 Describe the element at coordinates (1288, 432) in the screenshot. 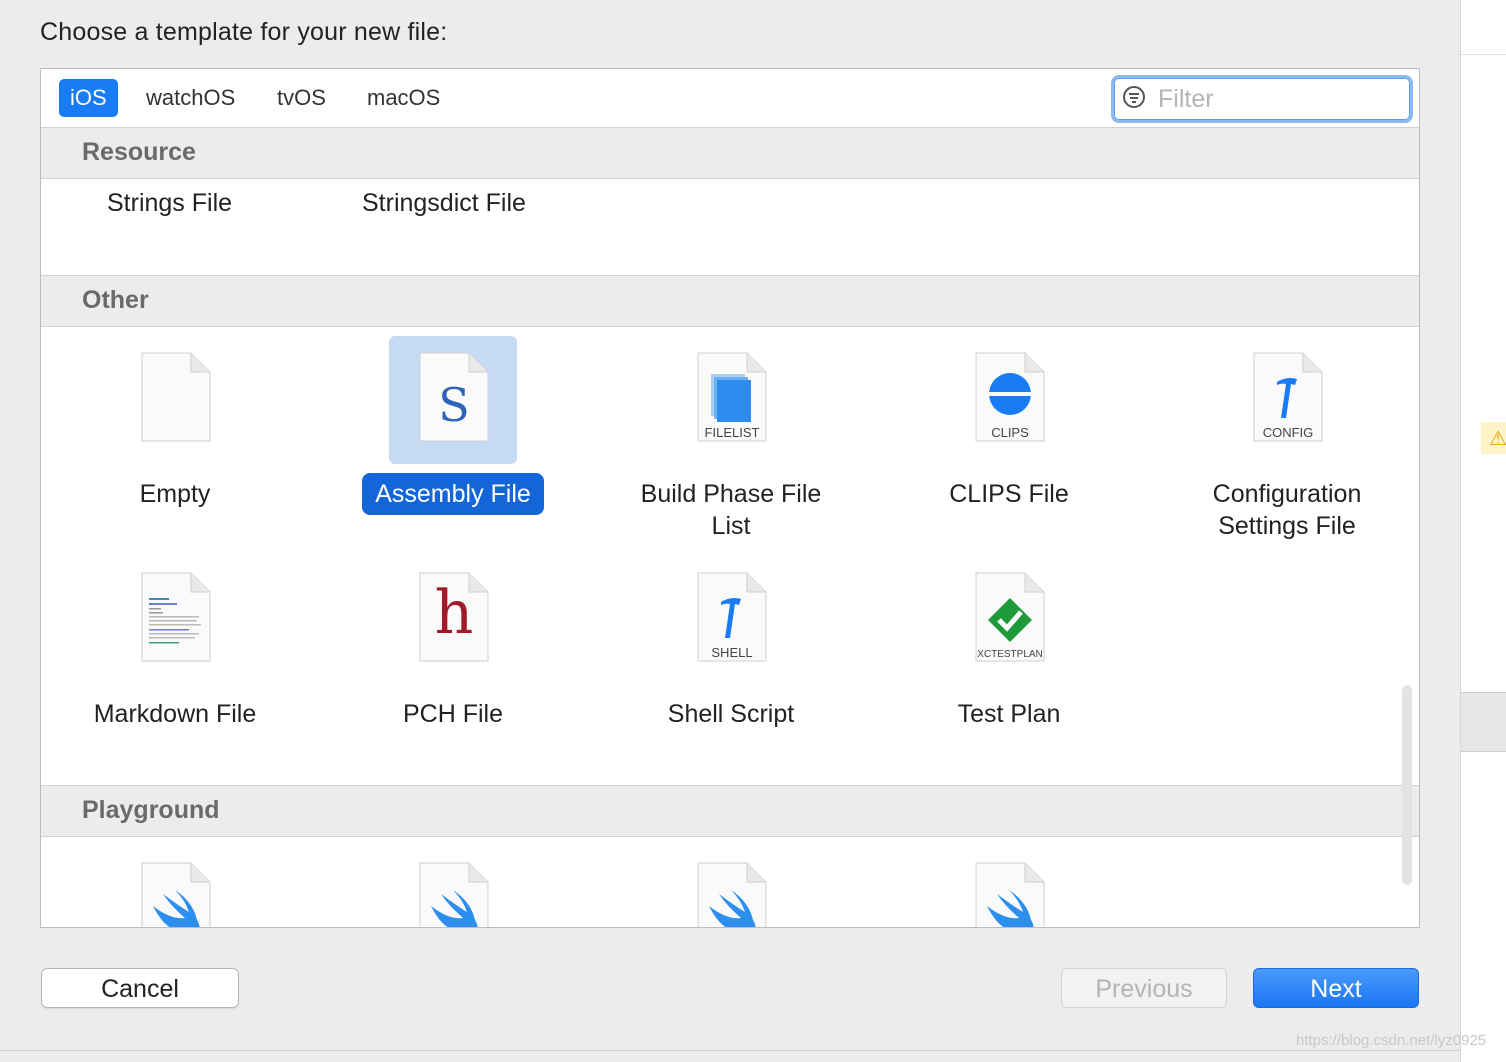

I see `icon-tag: CONFIG` at that location.